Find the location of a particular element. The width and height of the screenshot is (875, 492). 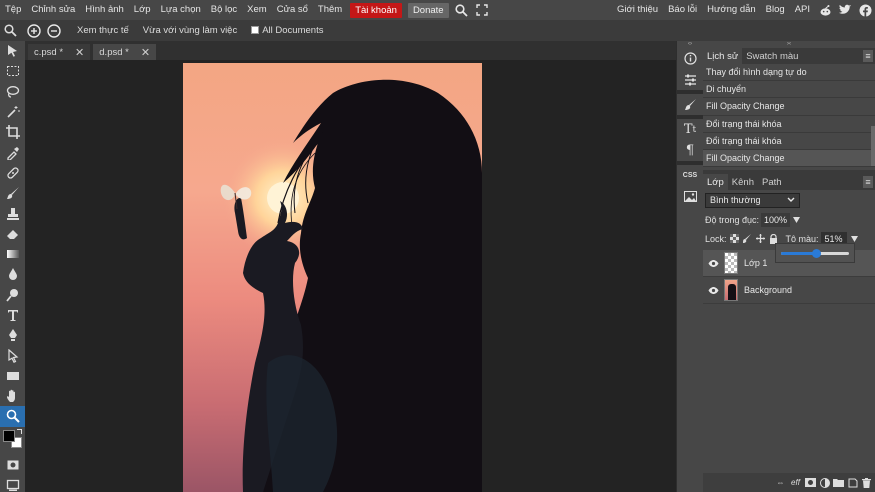

character-icon: Tt is located at coordinates (690, 129).